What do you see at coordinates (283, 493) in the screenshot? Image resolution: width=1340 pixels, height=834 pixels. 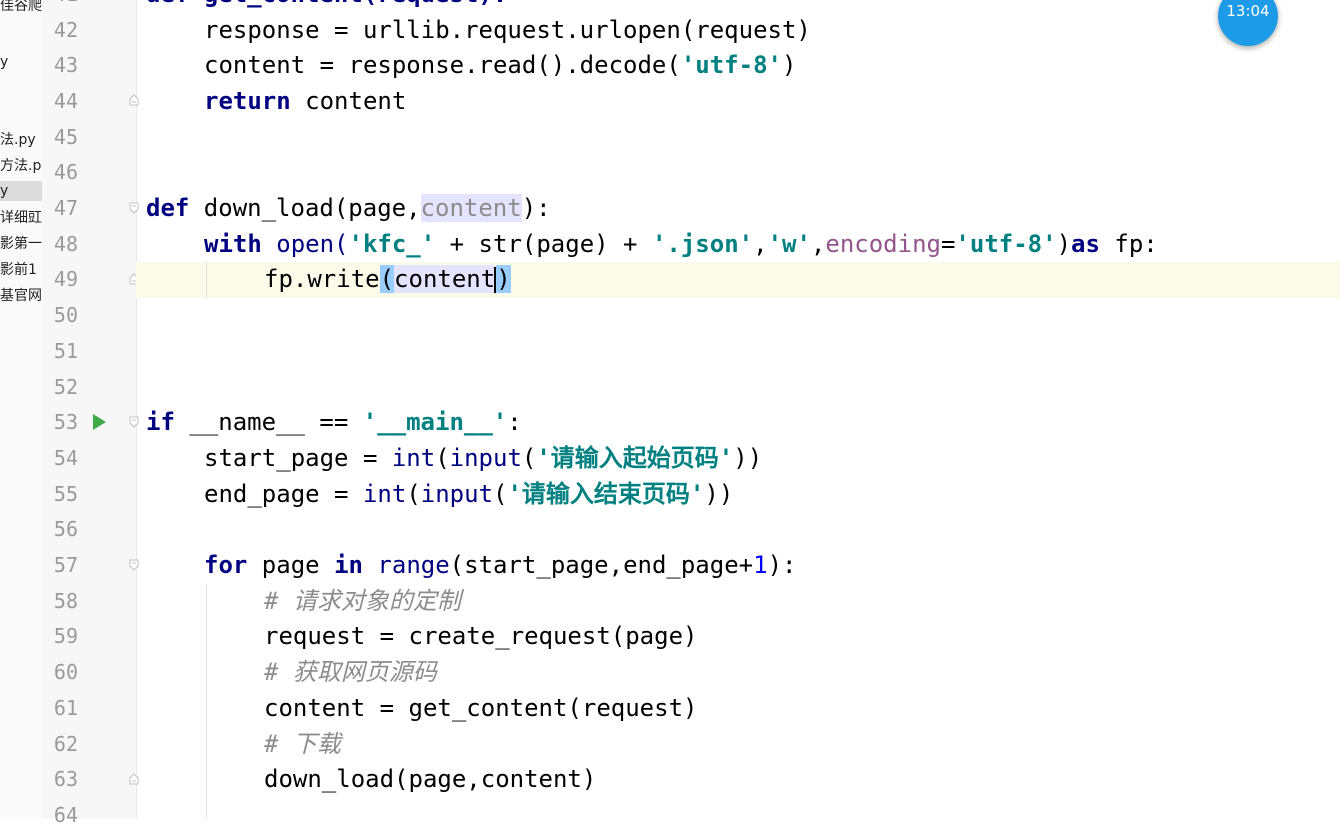 I see `code-text: end_page =` at bounding box center [283, 493].